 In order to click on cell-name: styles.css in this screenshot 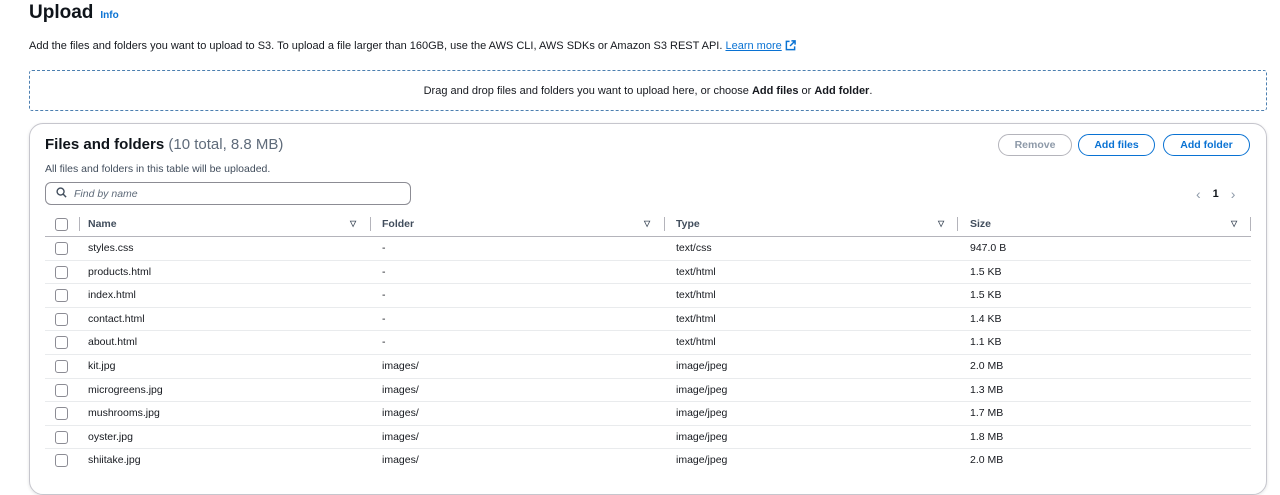, I will do `click(111, 248)`.